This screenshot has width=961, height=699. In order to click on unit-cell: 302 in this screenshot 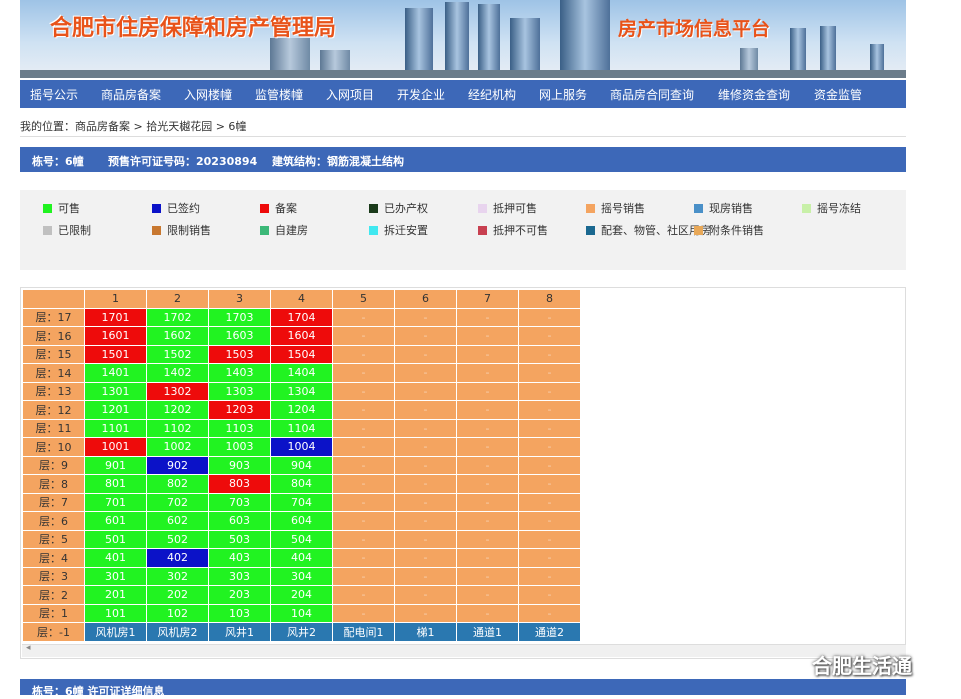, I will do `click(177, 576)`.